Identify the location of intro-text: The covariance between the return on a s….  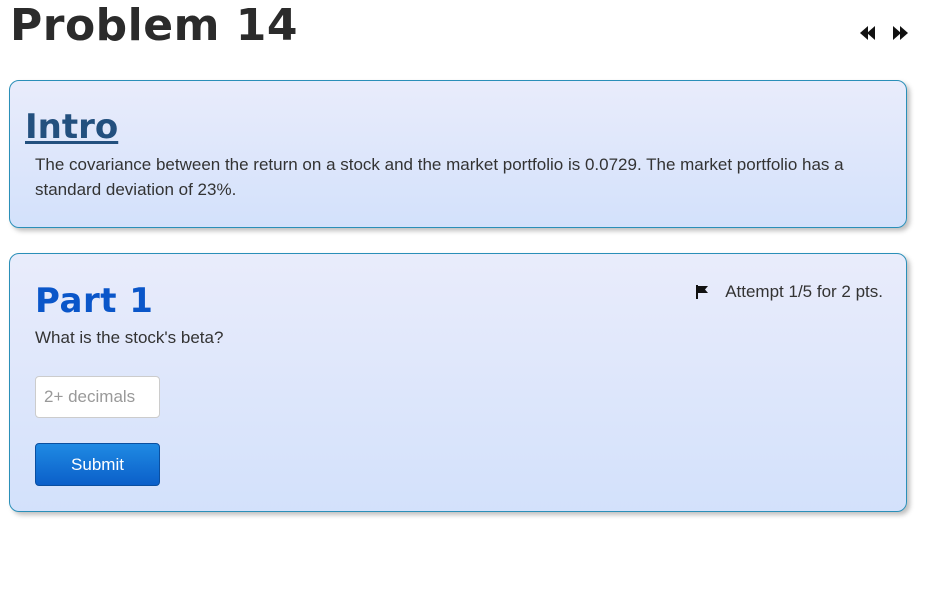
(439, 177).